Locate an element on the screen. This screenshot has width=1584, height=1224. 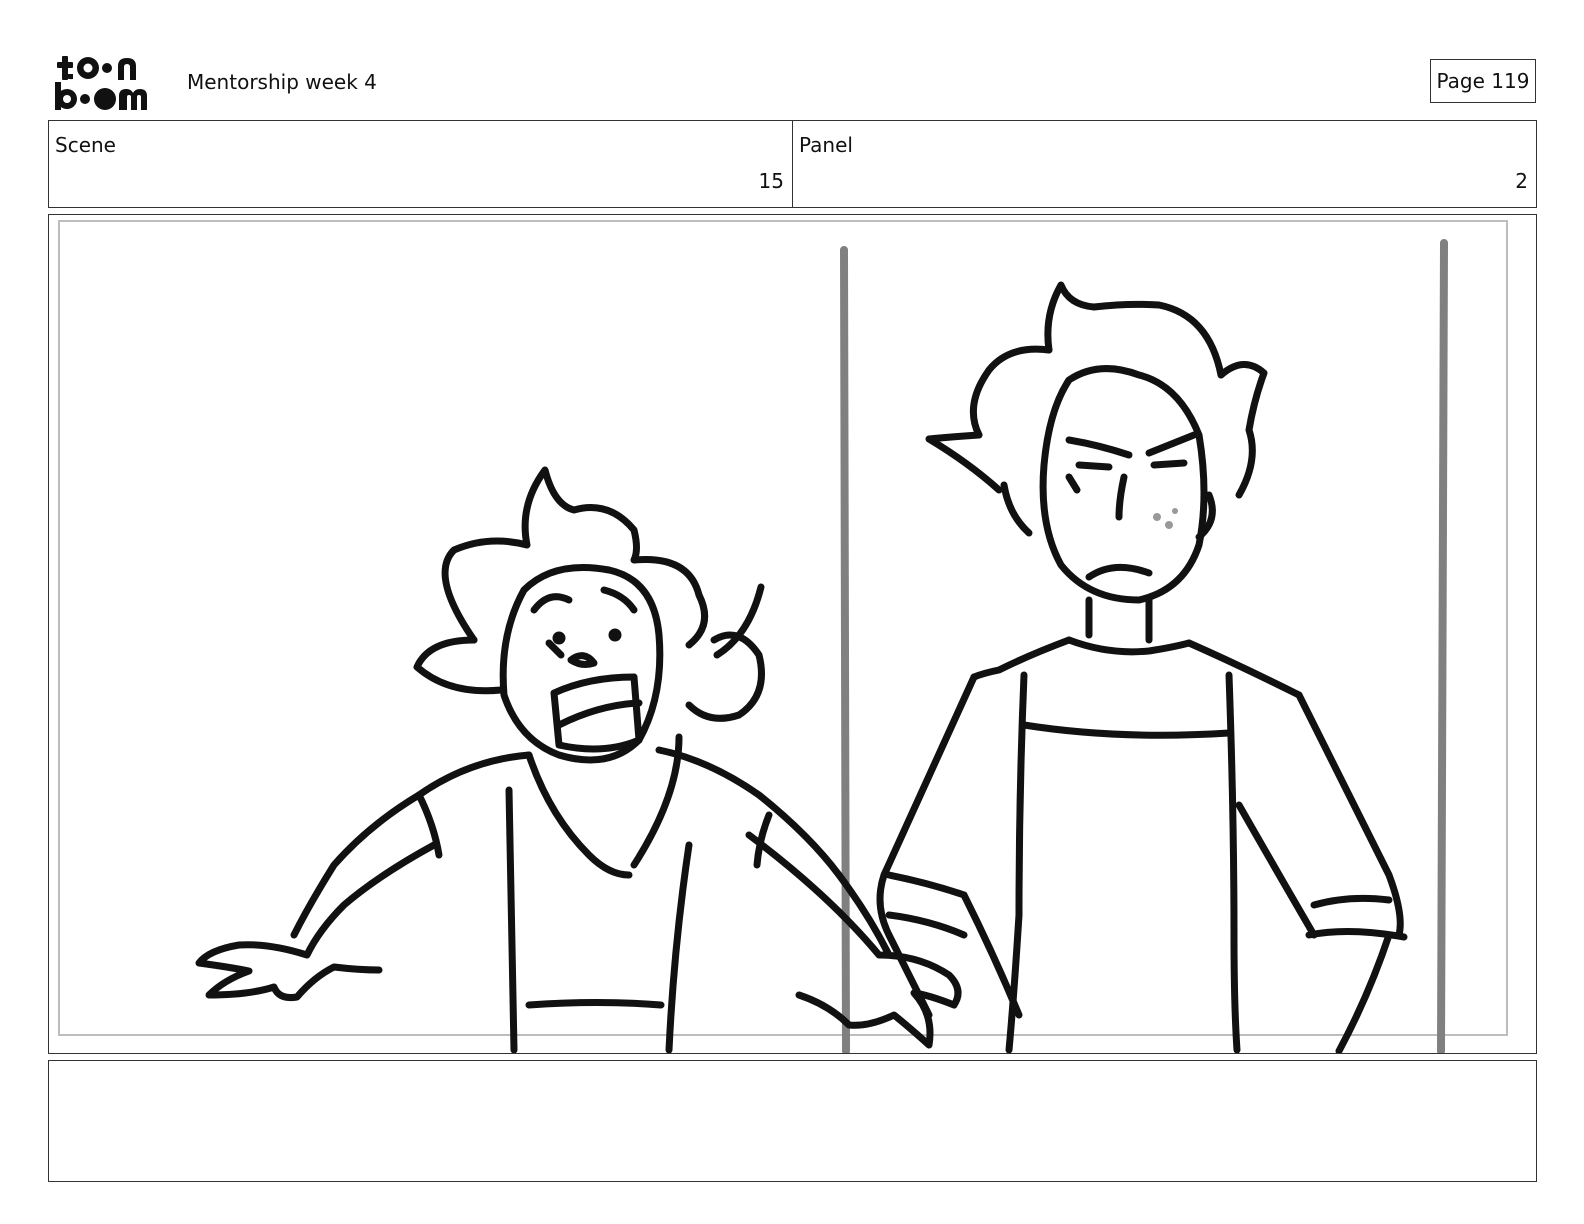
panel-number: 2 is located at coordinates (1521, 181).